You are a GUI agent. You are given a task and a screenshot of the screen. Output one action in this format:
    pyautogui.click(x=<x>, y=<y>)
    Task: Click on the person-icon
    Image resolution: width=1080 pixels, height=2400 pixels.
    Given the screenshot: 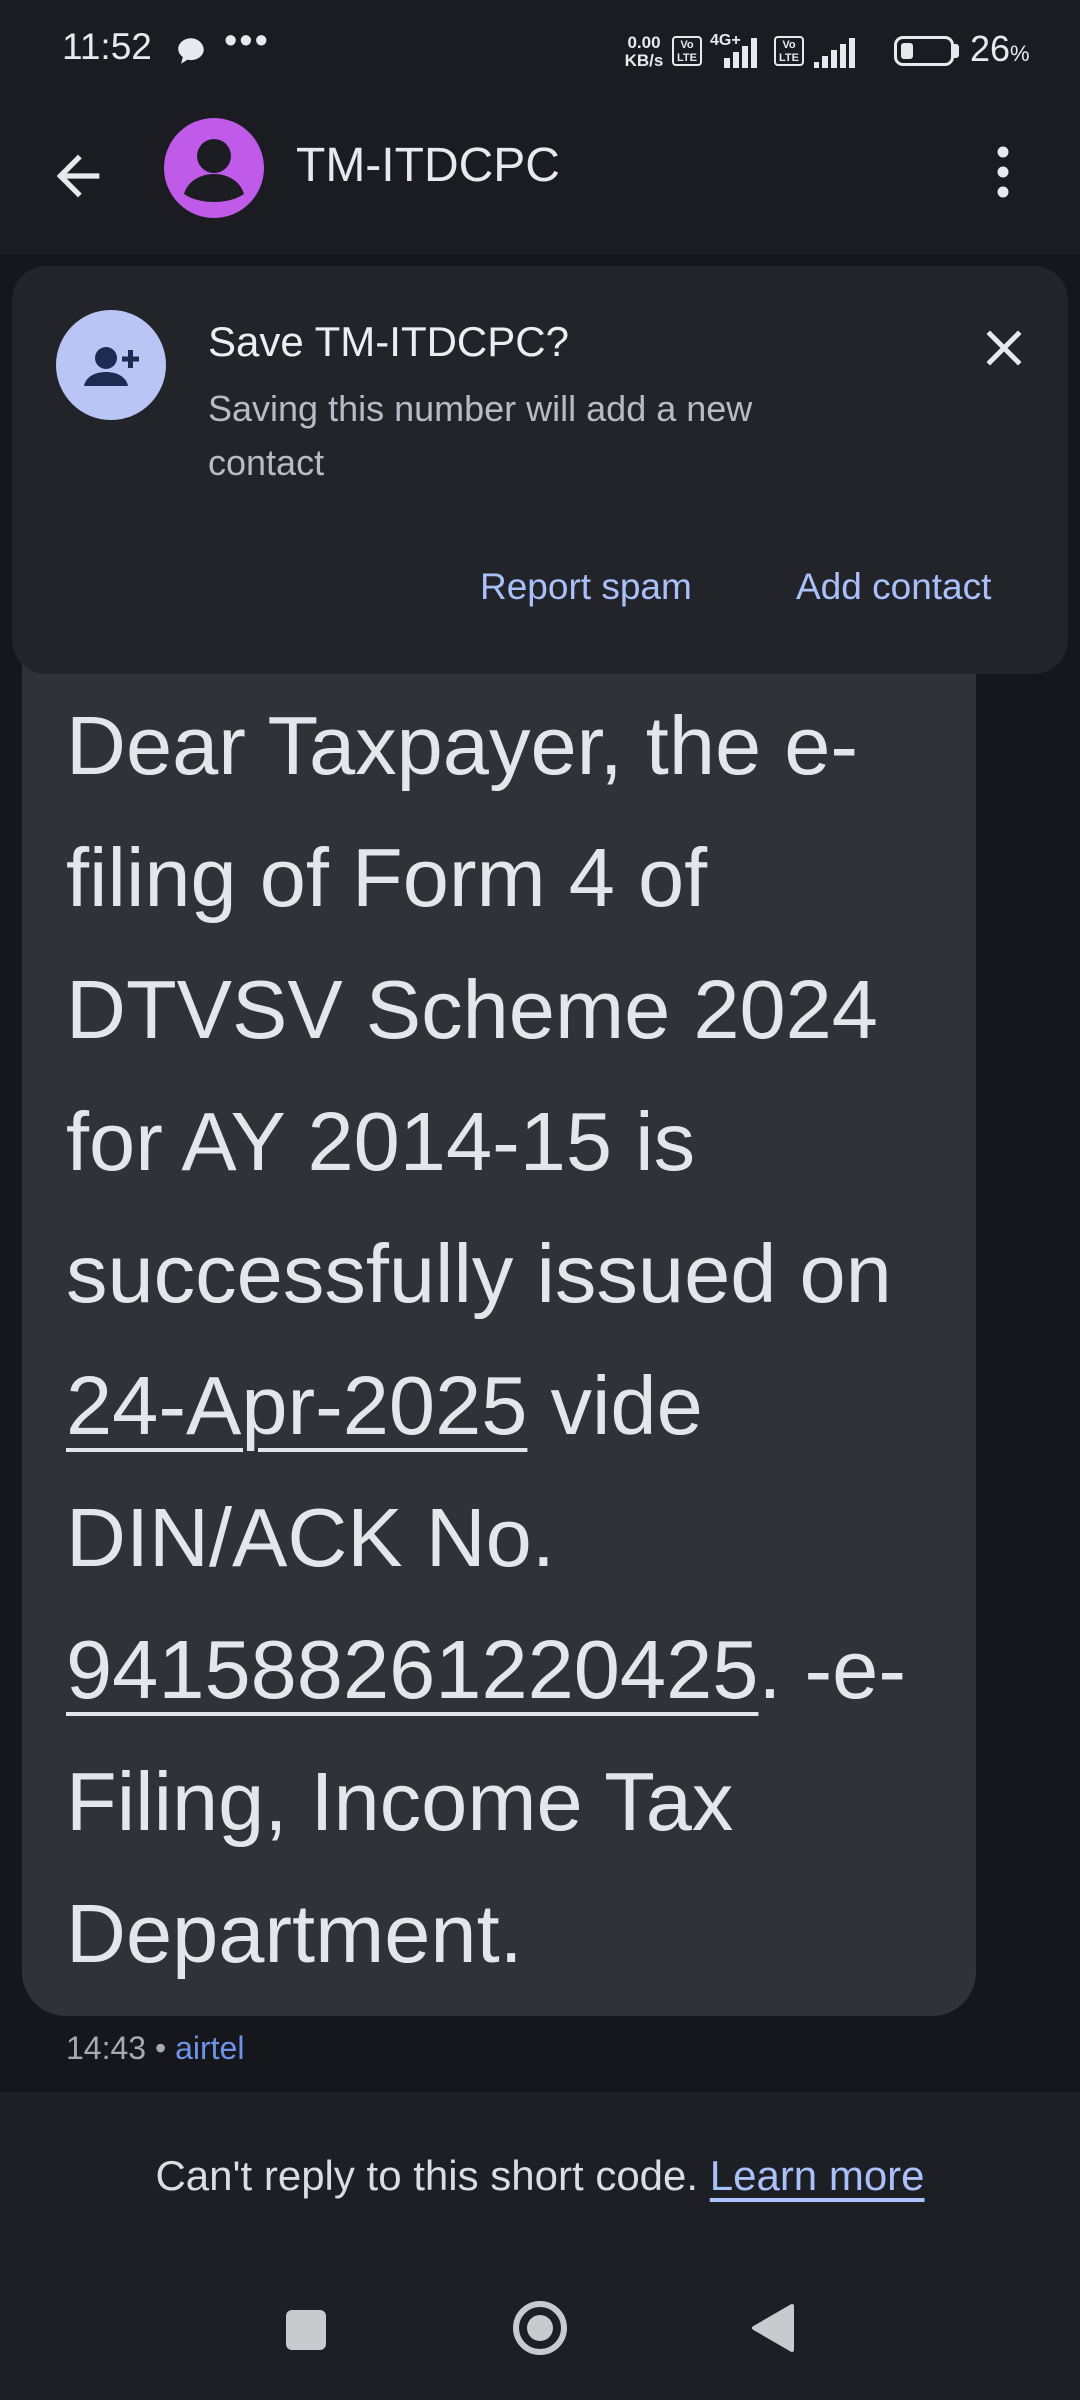 What is the action you would take?
    pyautogui.click(x=214, y=170)
    